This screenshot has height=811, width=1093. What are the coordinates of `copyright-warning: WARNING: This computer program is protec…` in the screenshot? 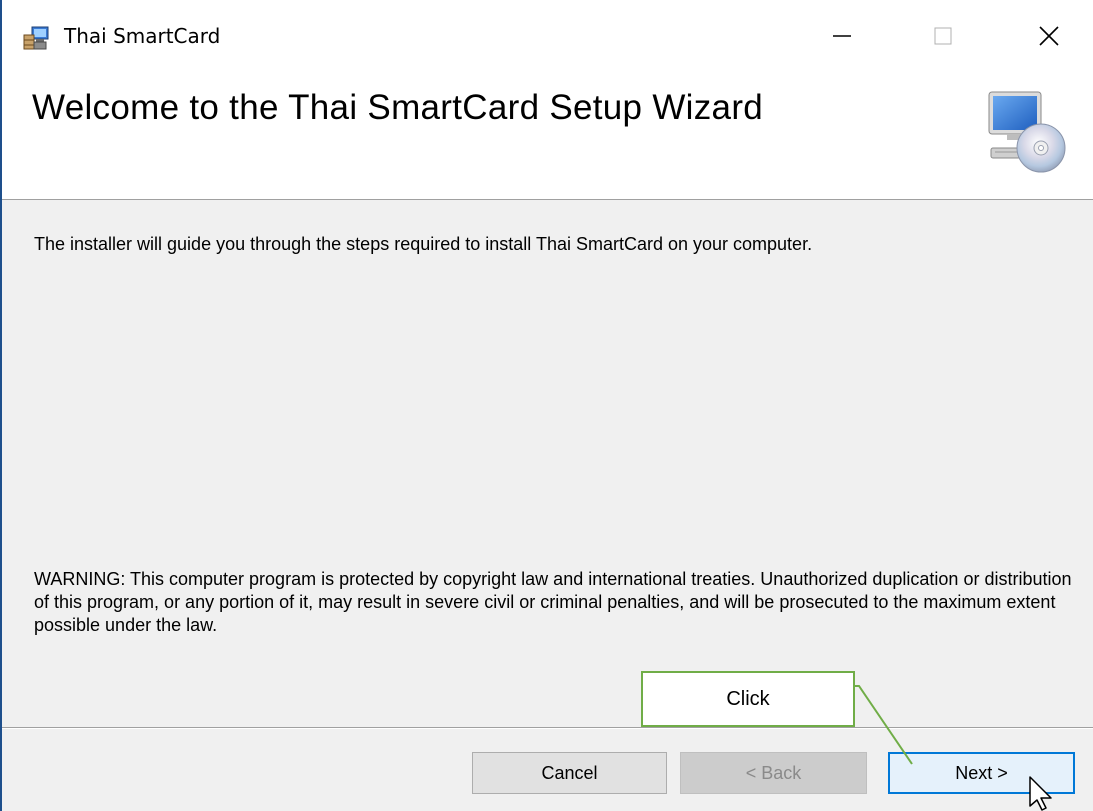 It's located at (553, 602).